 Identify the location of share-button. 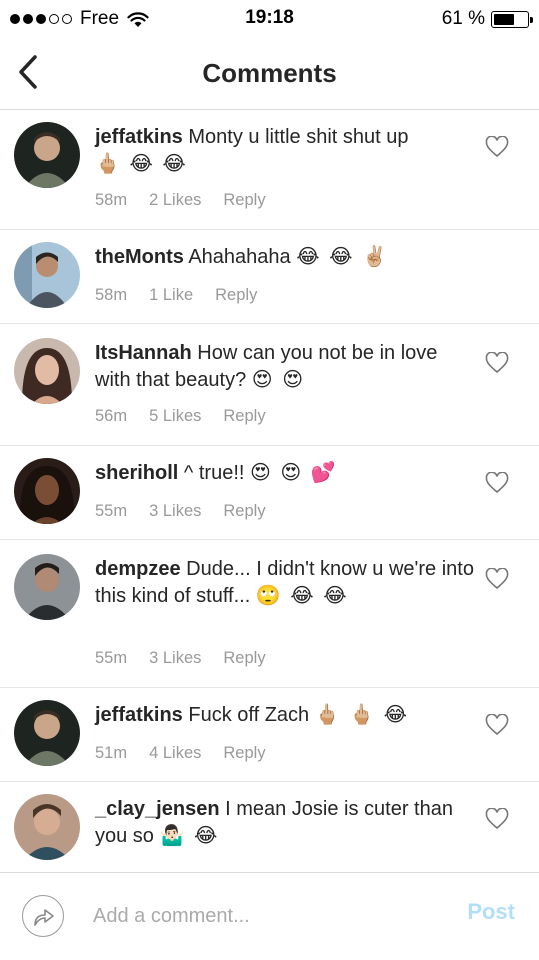
(43, 916).